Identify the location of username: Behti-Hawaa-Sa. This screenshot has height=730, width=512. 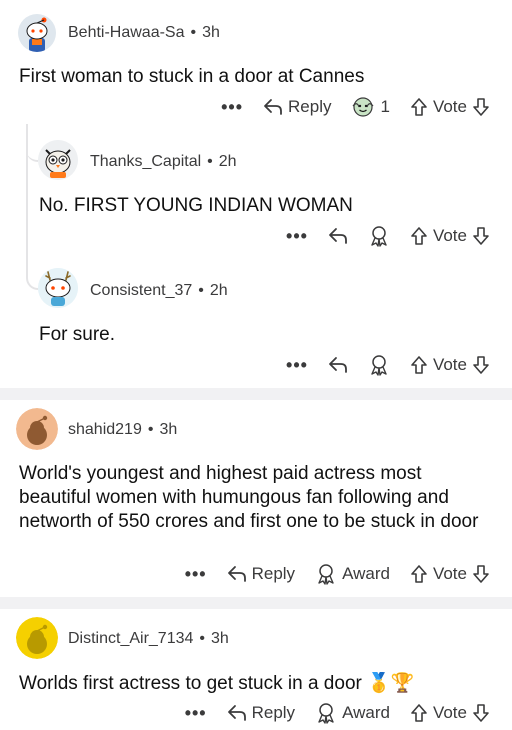
(126, 32).